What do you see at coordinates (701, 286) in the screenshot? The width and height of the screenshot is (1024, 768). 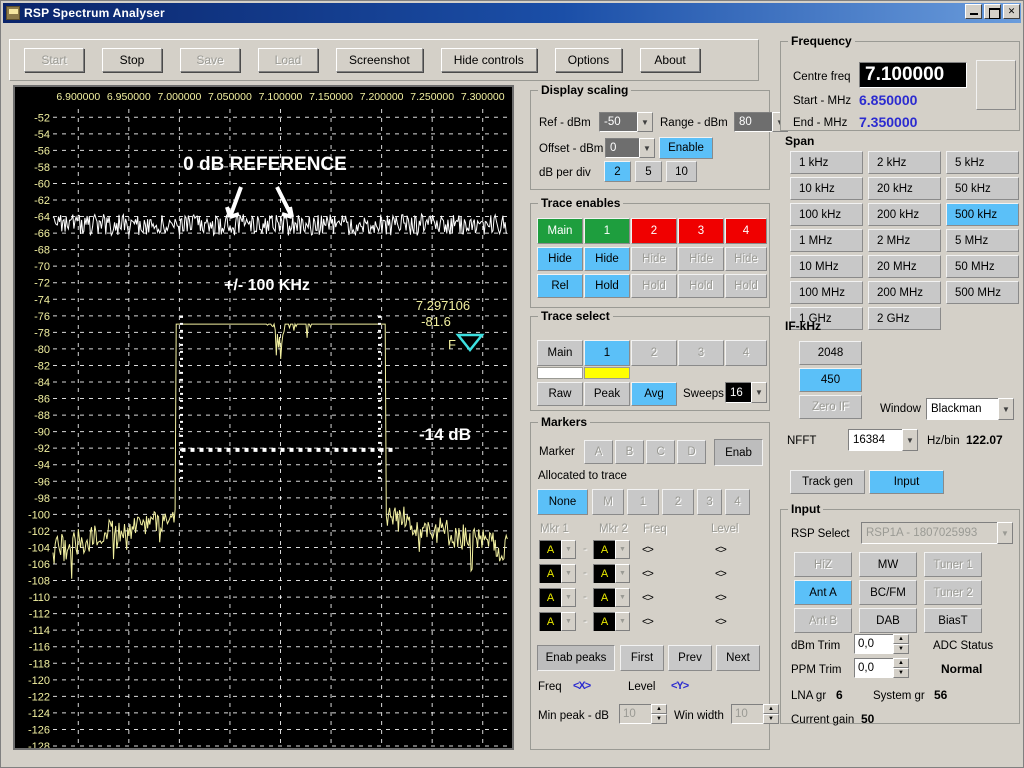 I see `trace-hold-3: Hold` at bounding box center [701, 286].